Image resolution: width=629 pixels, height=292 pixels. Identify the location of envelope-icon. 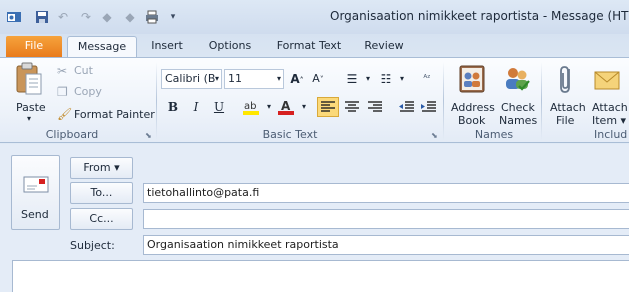
(607, 80).